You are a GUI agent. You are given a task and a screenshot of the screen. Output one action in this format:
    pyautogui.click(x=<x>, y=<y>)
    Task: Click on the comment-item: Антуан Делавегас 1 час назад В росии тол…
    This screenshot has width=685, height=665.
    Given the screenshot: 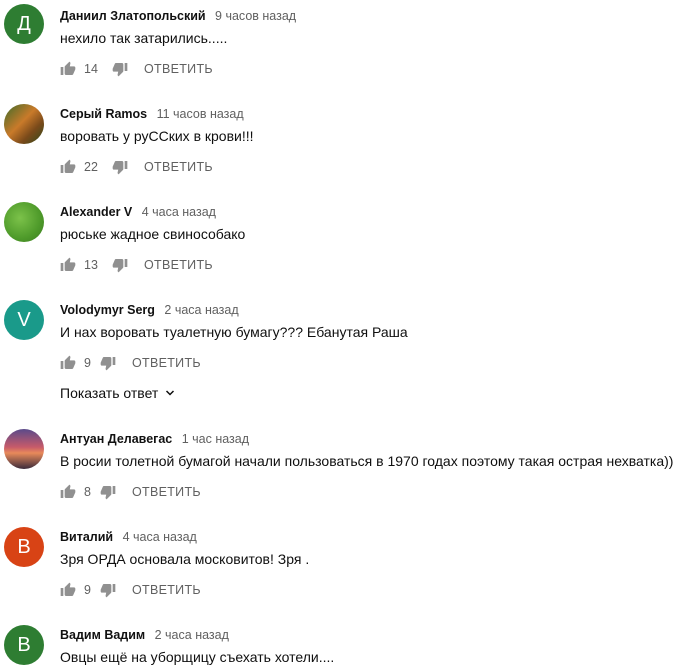 What is the action you would take?
    pyautogui.click(x=342, y=465)
    